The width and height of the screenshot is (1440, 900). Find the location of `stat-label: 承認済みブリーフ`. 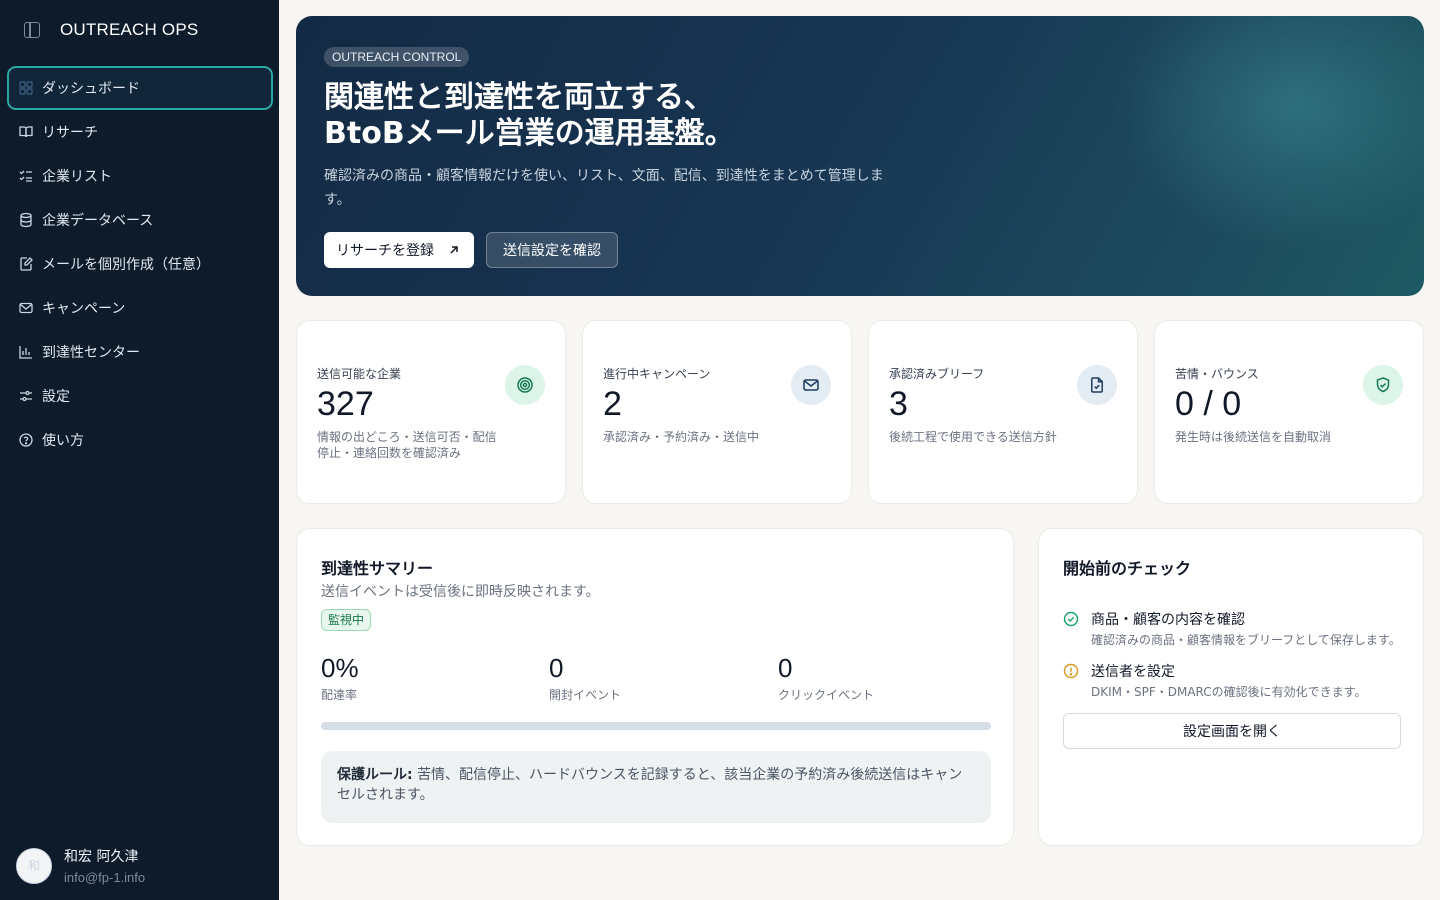

stat-label: 承認済みブリーフ is located at coordinates (937, 374).